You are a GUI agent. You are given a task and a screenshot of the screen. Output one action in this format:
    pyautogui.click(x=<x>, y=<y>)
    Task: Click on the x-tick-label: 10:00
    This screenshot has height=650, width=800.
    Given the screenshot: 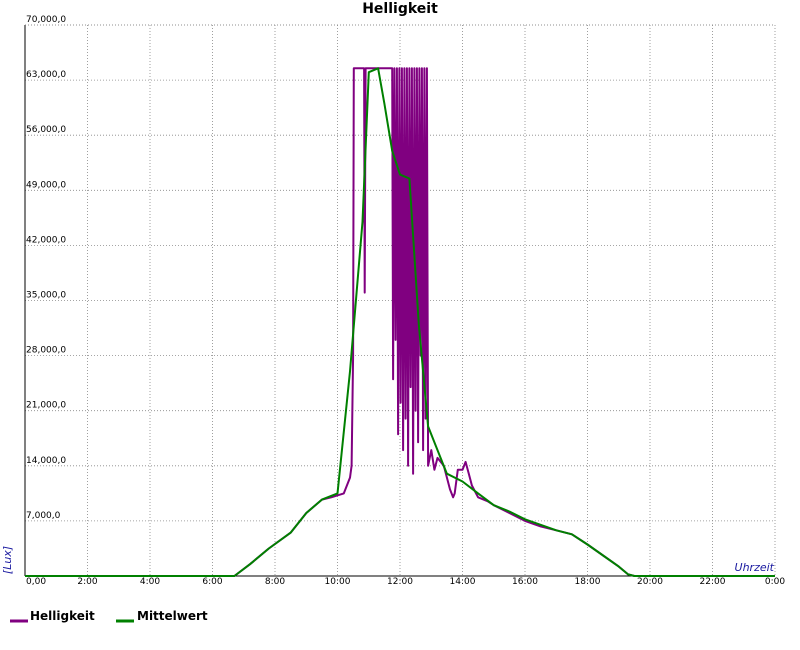 What is the action you would take?
    pyautogui.click(x=338, y=582)
    